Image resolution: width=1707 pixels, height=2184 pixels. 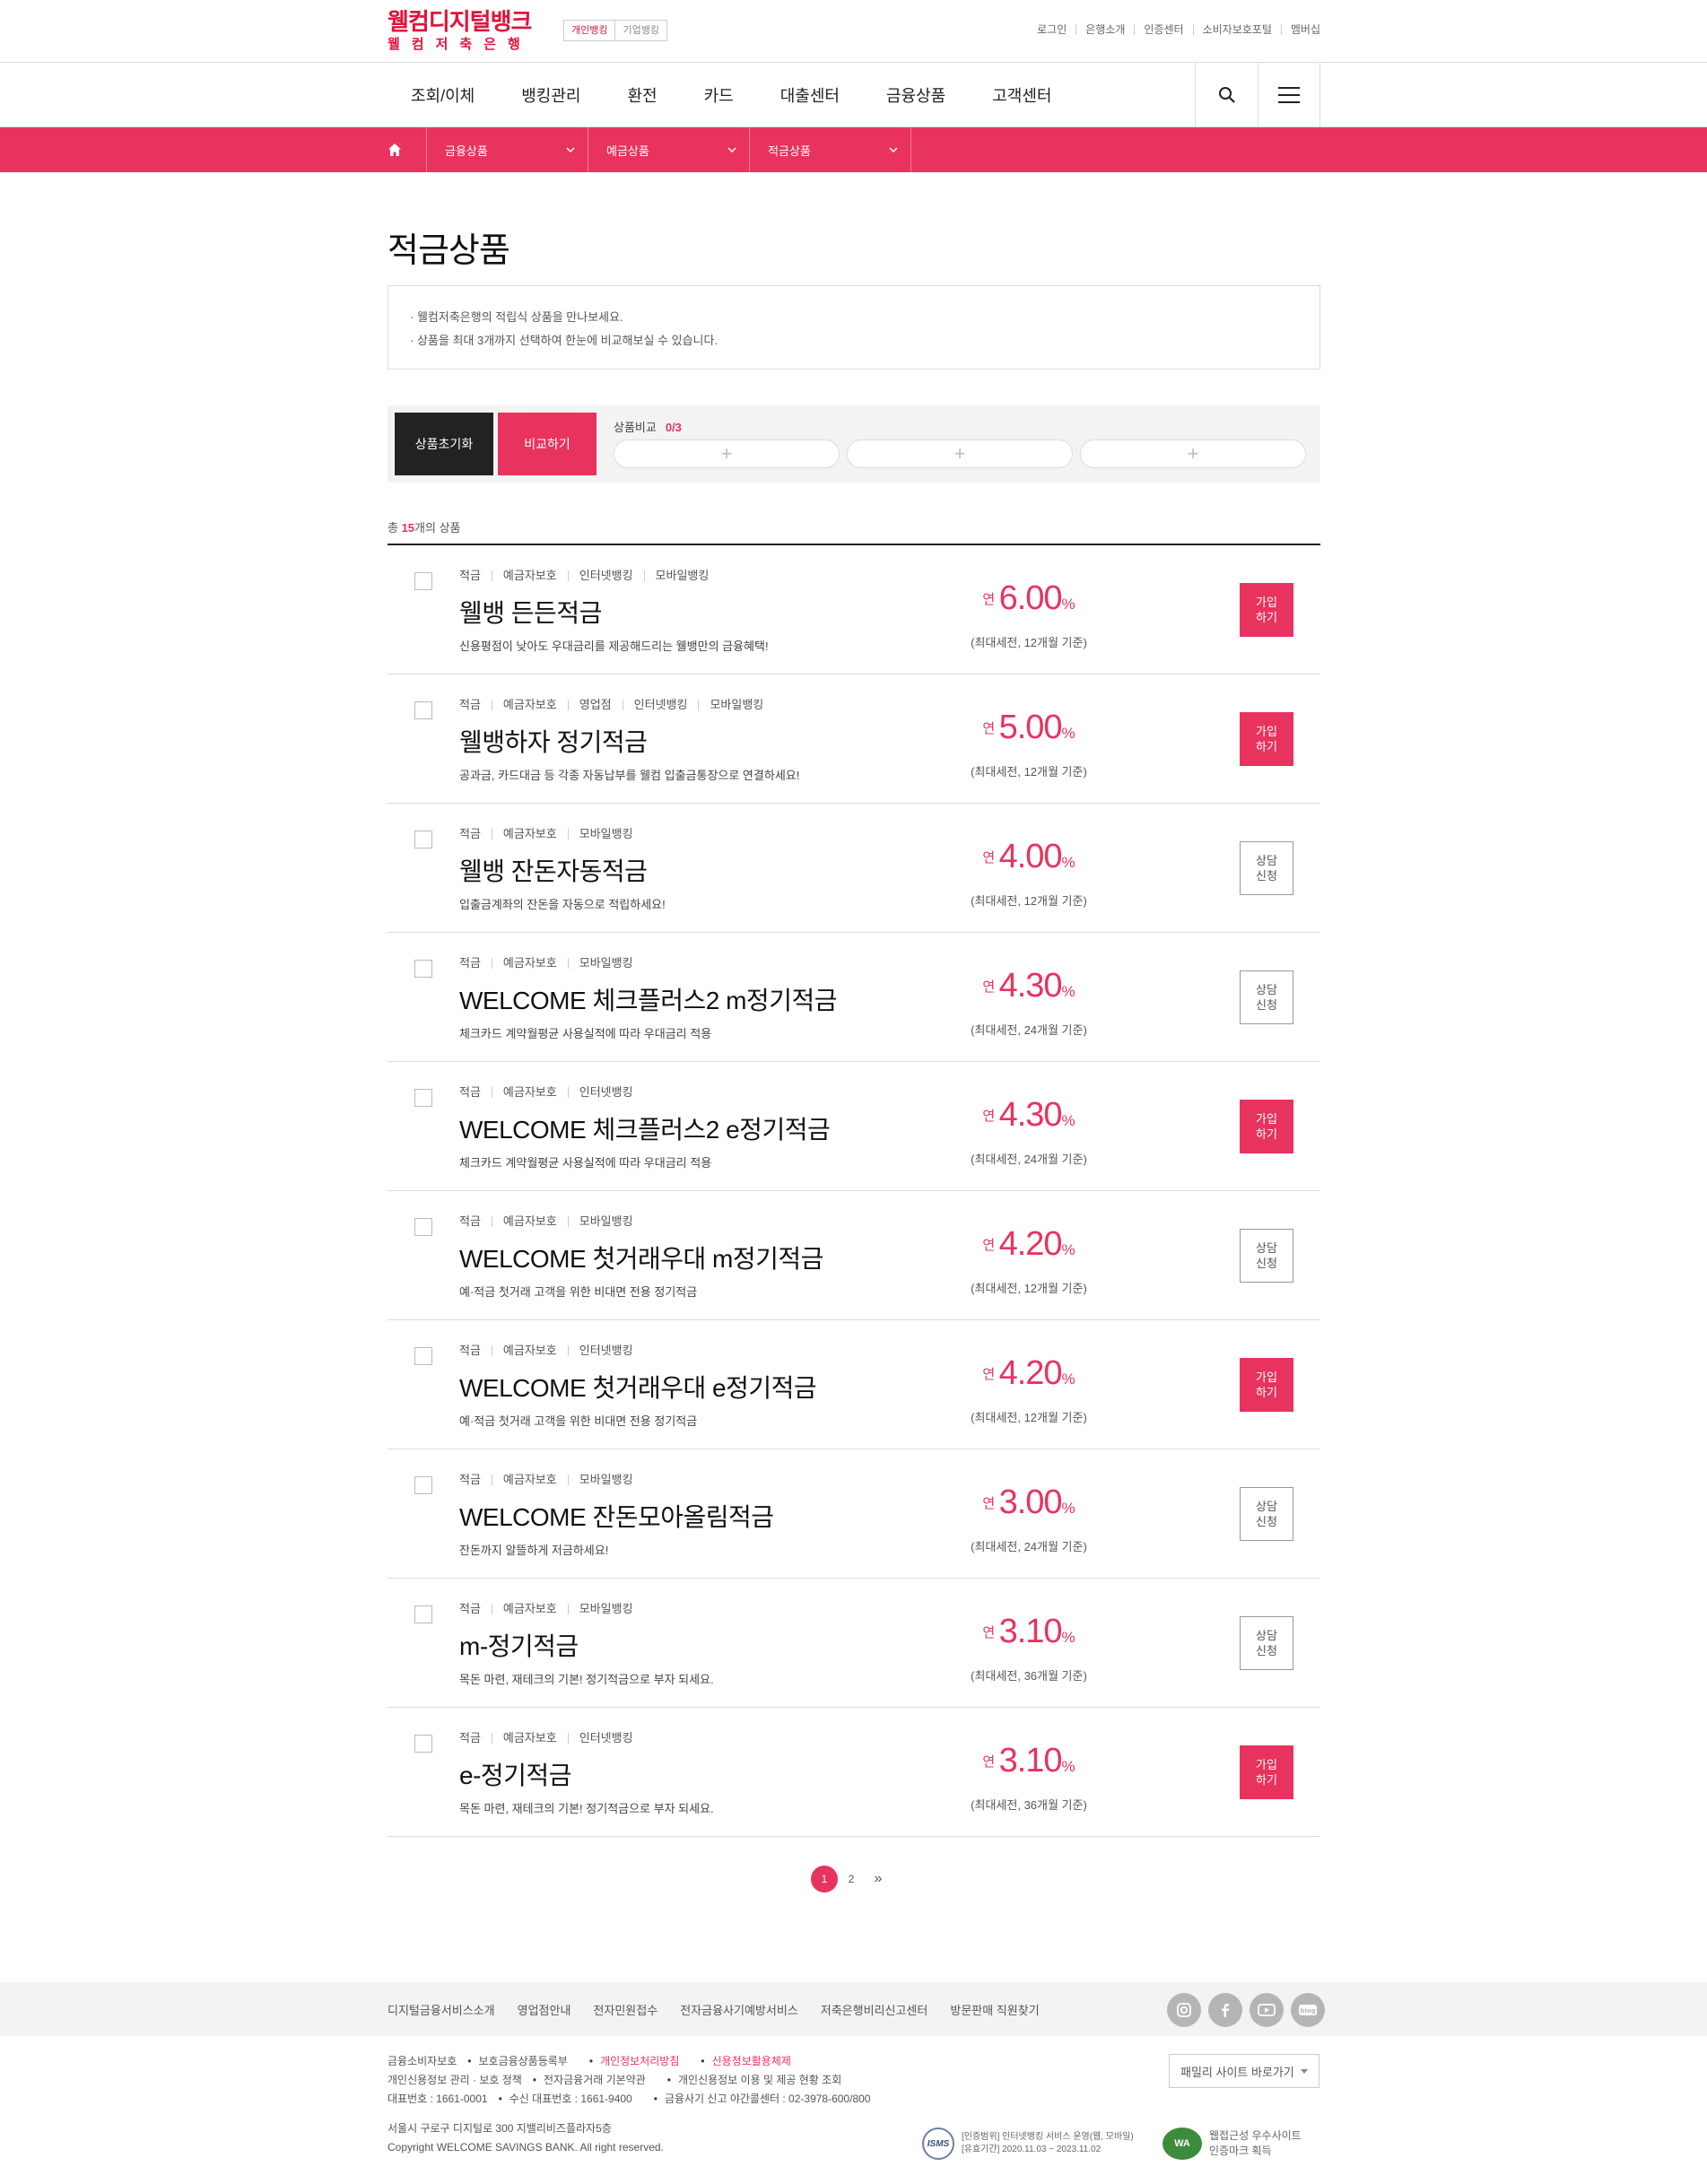 What do you see at coordinates (1236, 30) in the screenshot?
I see `consumer-portal-link: 소비자보호포털` at bounding box center [1236, 30].